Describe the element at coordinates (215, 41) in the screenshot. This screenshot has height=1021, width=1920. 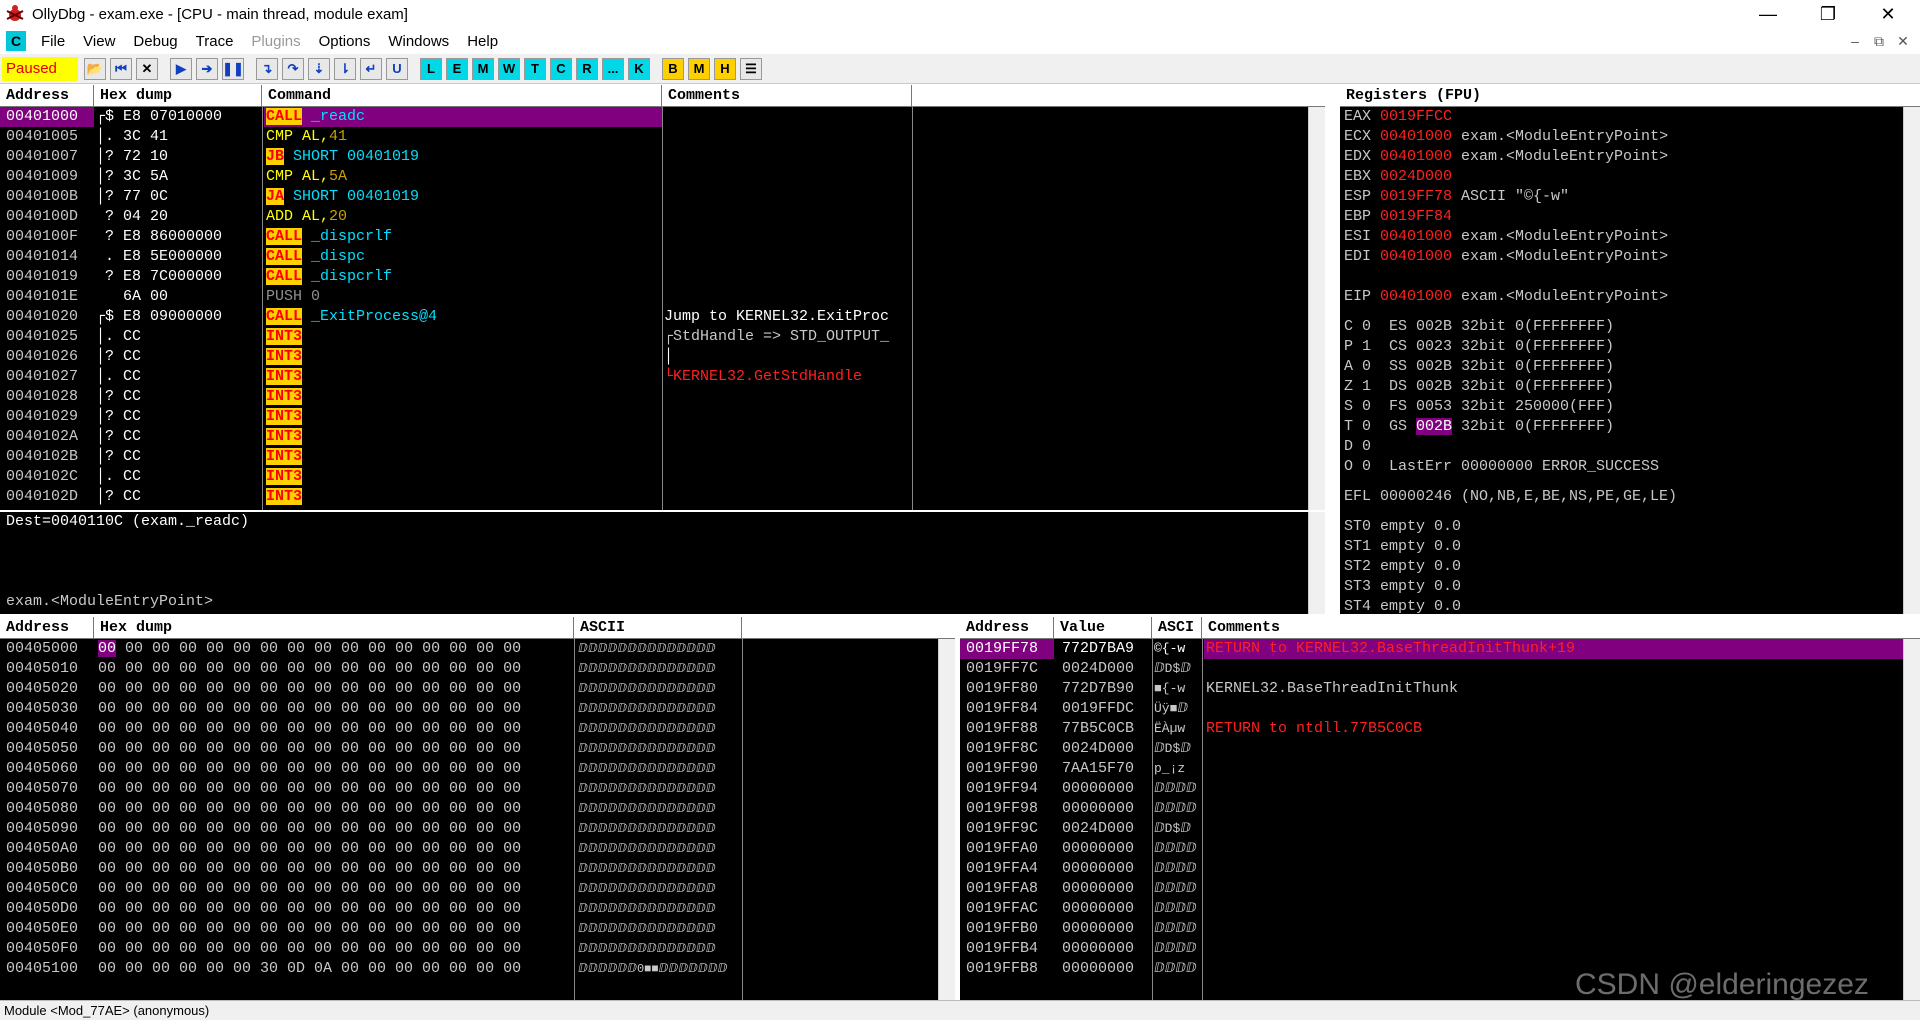
I see `menu-trace: Trace` at that location.